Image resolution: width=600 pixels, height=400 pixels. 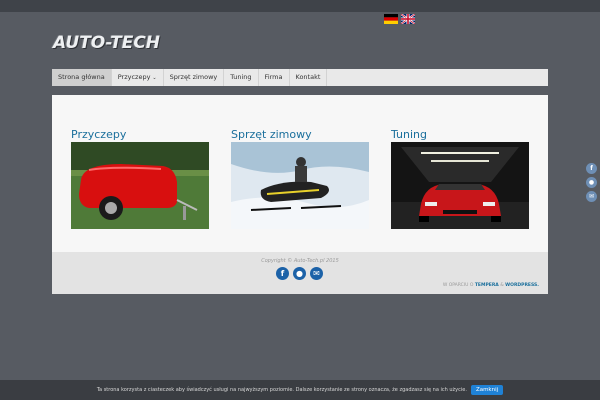 What do you see at coordinates (408, 19) in the screenshot?
I see `flag-gb-icon` at bounding box center [408, 19].